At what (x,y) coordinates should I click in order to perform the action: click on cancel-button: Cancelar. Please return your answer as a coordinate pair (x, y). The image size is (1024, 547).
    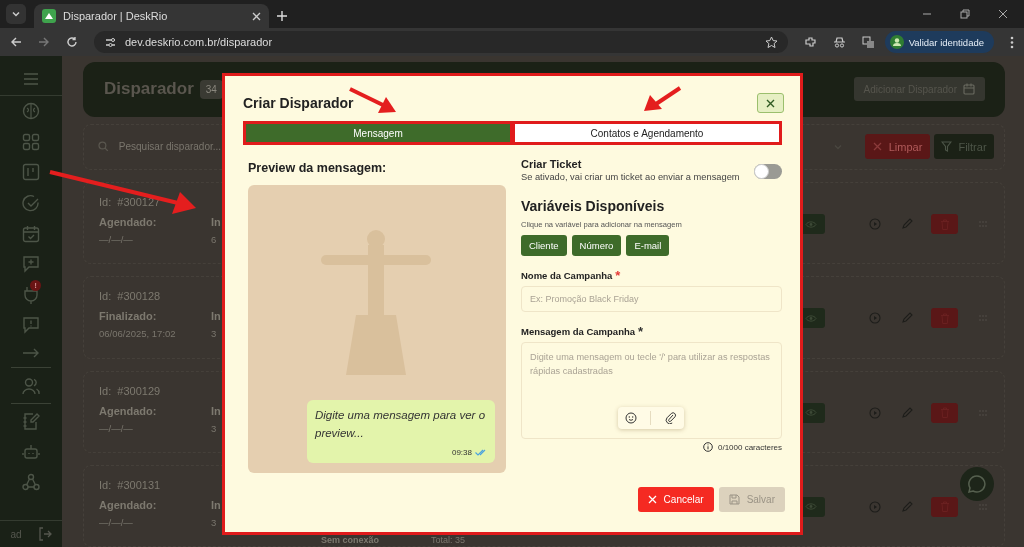
    Looking at the image, I should click on (675, 499).